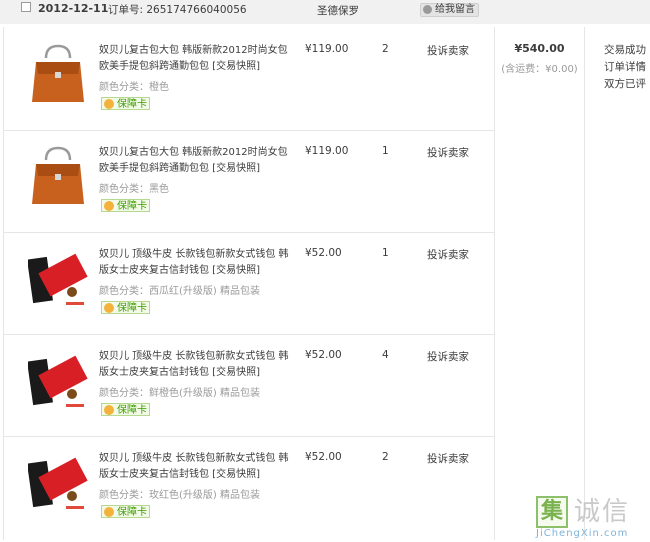 The width and height of the screenshot is (650, 542). I want to click on leave-message-label: 给我留言, so click(455, 9).